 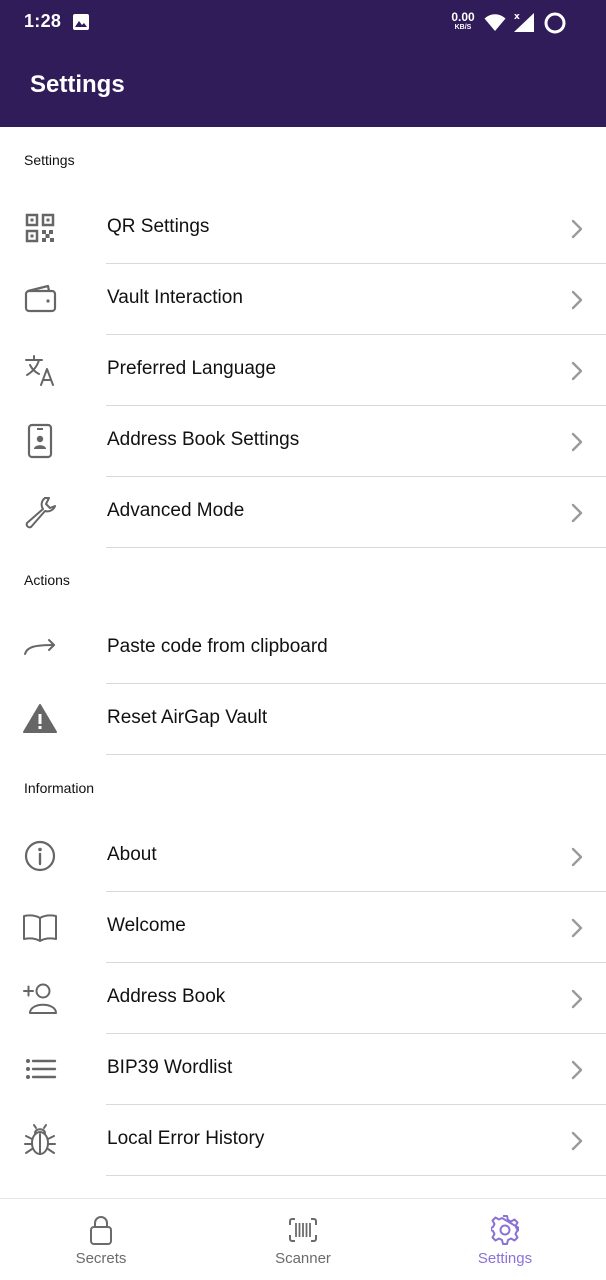 I want to click on battery-circle-icon, so click(x=555, y=25).